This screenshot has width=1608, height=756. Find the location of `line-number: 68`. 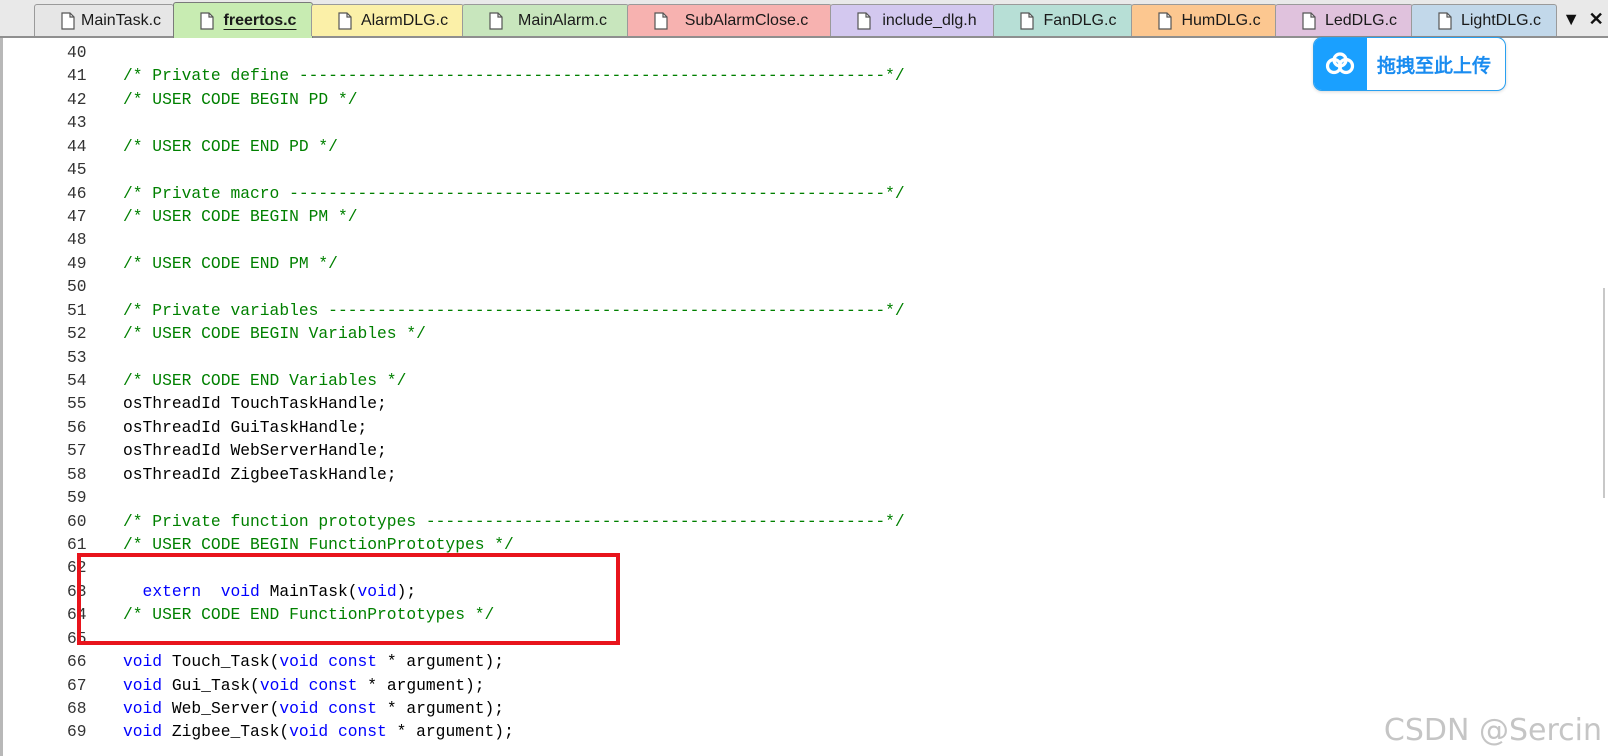

line-number: 68 is located at coordinates (77, 709).